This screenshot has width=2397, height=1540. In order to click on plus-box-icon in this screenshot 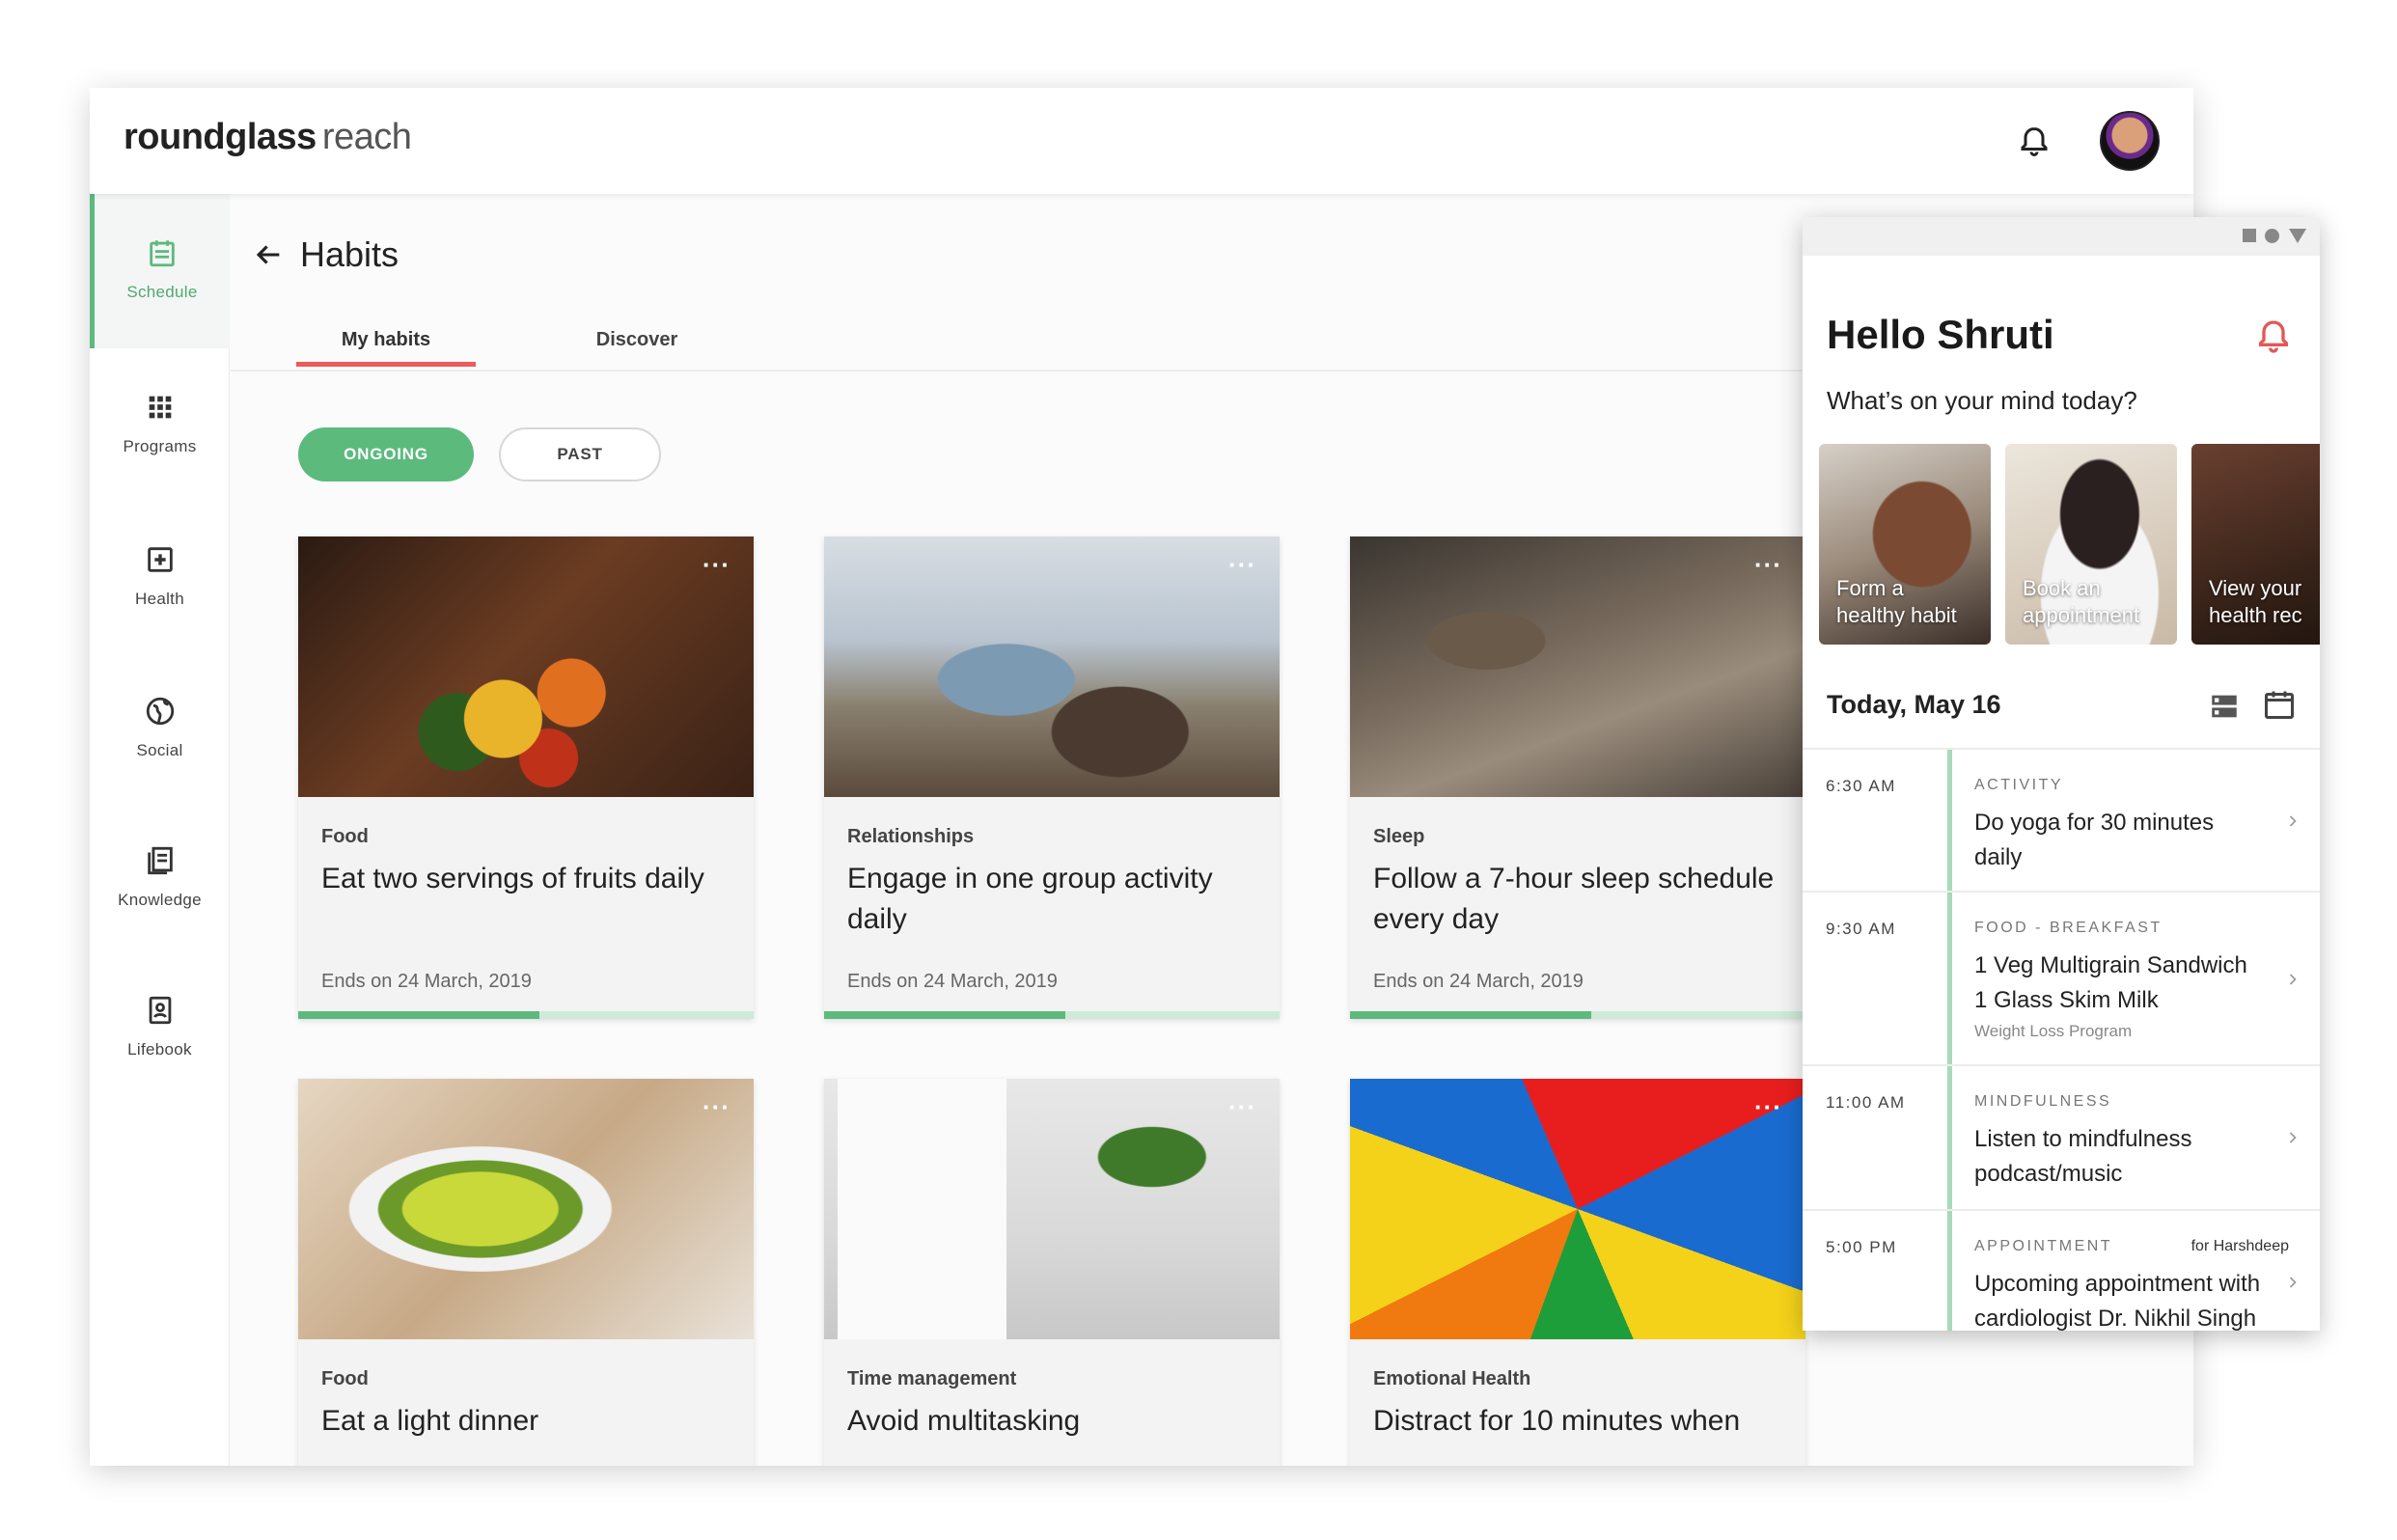, I will do `click(160, 559)`.